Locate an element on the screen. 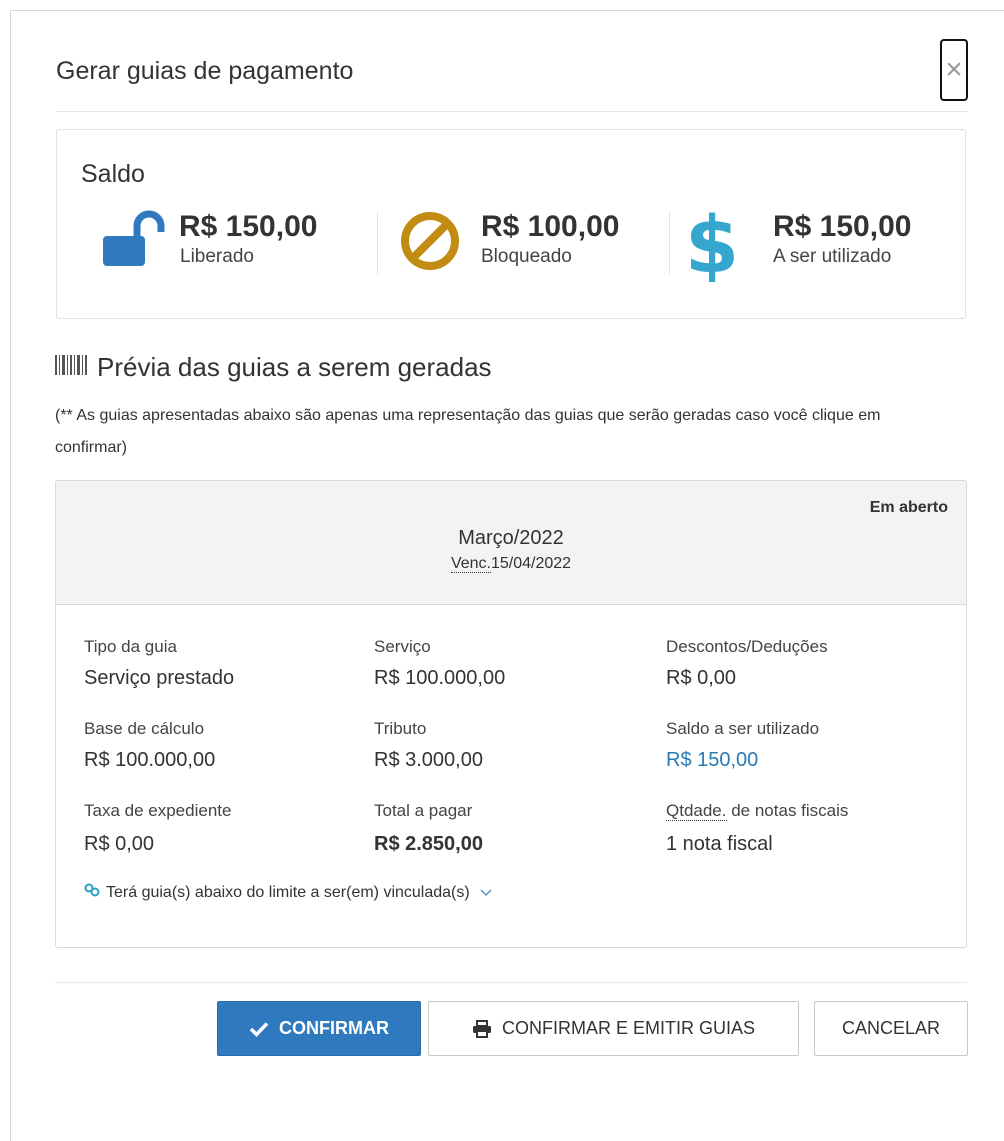 This screenshot has height=1141, width=1004. saldo-liberado-amount: R$ 150,00 is located at coordinates (248, 226).